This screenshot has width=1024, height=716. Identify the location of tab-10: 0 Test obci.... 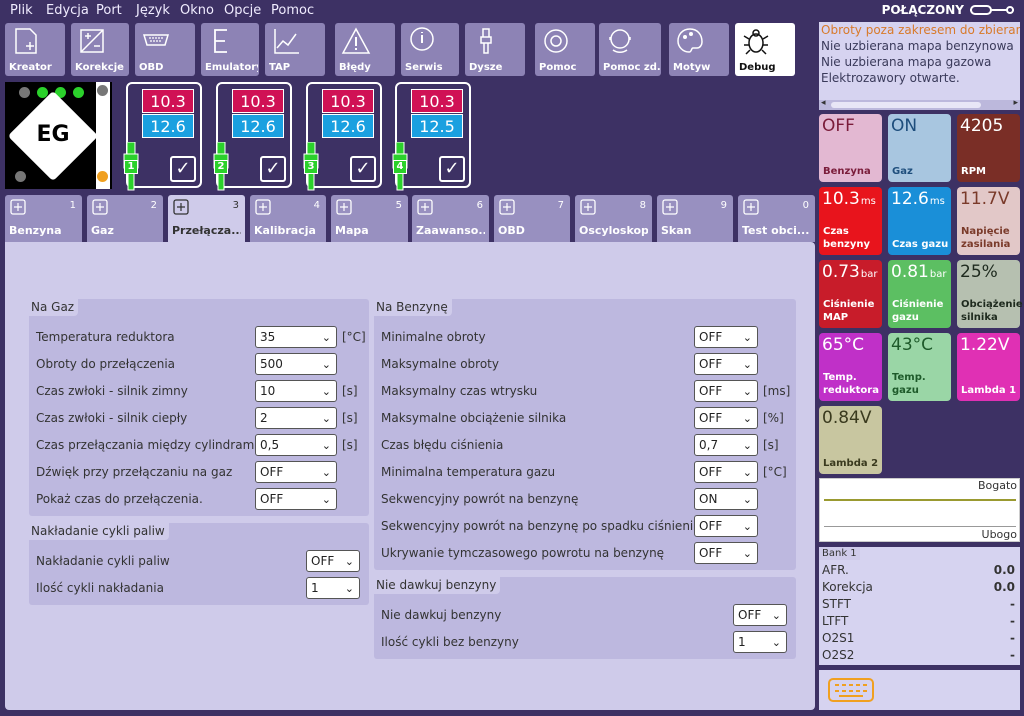
(776, 218).